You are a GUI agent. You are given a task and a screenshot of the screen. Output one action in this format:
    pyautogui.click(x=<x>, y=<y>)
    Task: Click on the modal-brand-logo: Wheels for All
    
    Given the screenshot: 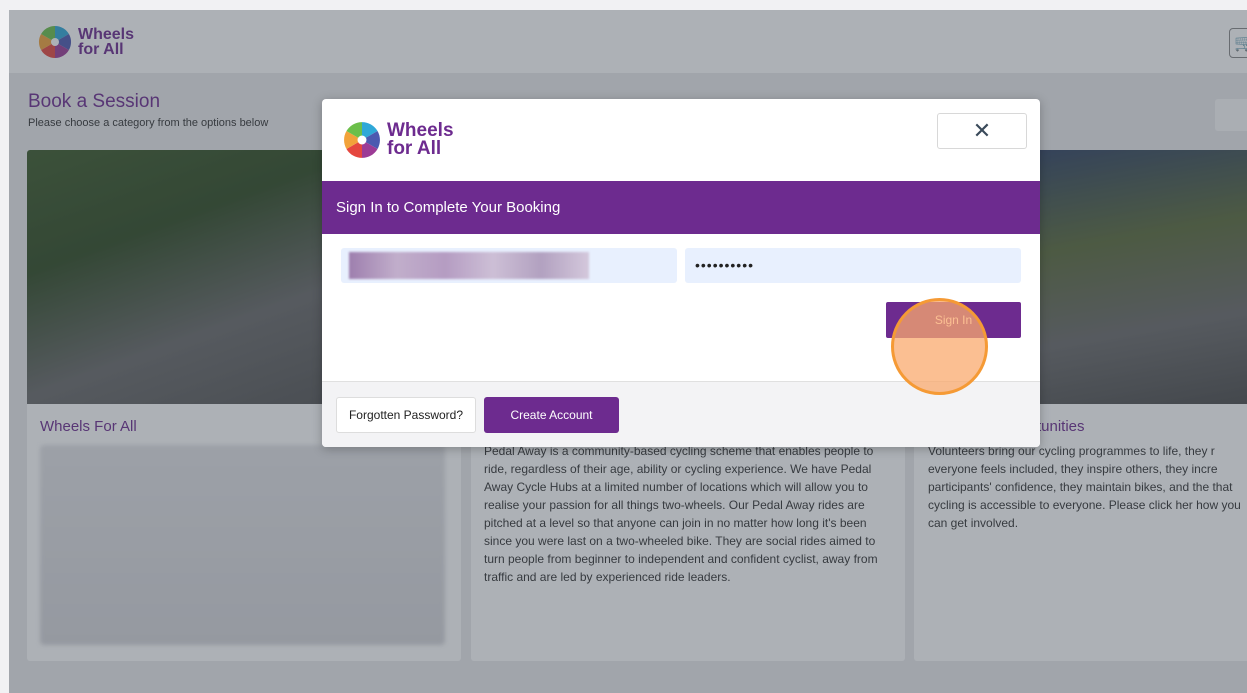 What is the action you would take?
    pyautogui.click(x=398, y=140)
    